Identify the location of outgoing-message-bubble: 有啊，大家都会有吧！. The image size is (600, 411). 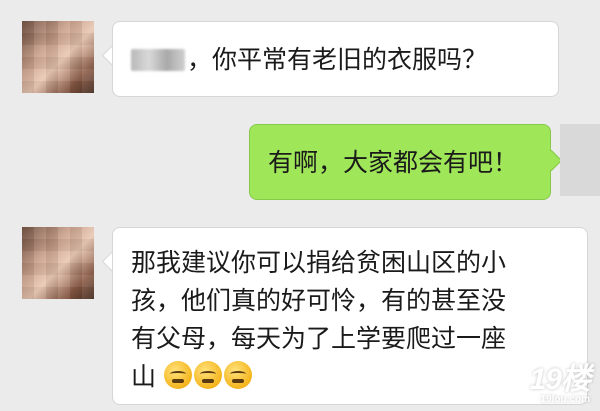
(400, 162).